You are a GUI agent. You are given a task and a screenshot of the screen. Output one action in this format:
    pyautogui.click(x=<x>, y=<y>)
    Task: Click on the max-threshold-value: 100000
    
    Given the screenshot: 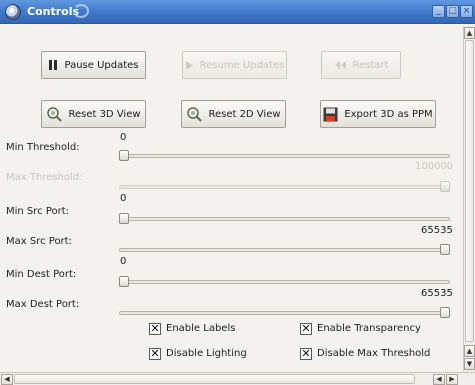 What is the action you would take?
    pyautogui.click(x=434, y=166)
    